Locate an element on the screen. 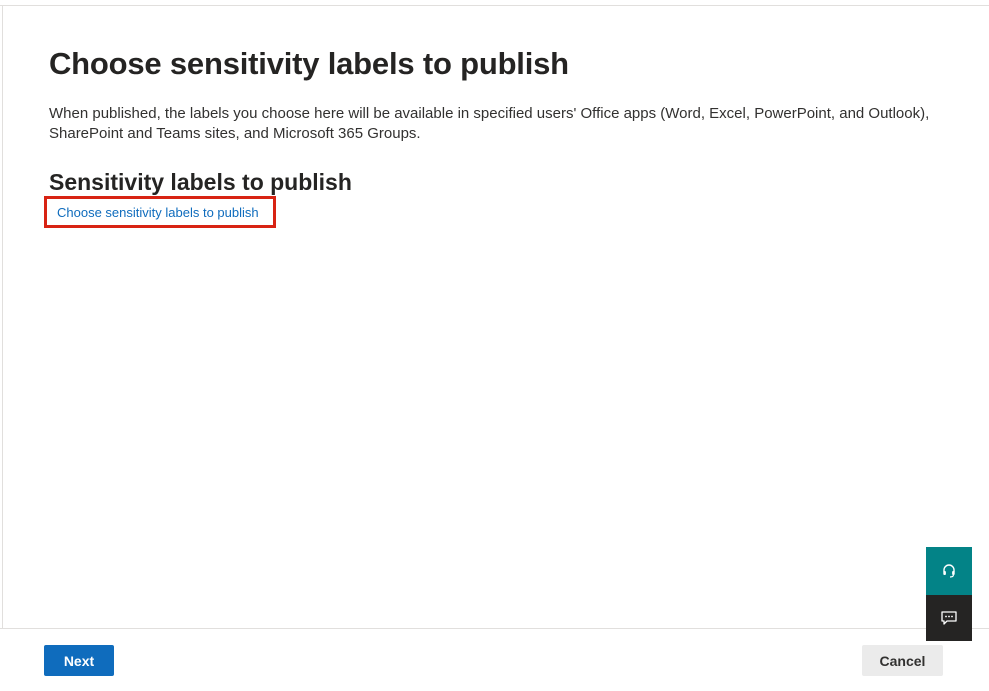 Image resolution: width=989 pixels, height=691 pixels. left-border is located at coordinates (2, 316).